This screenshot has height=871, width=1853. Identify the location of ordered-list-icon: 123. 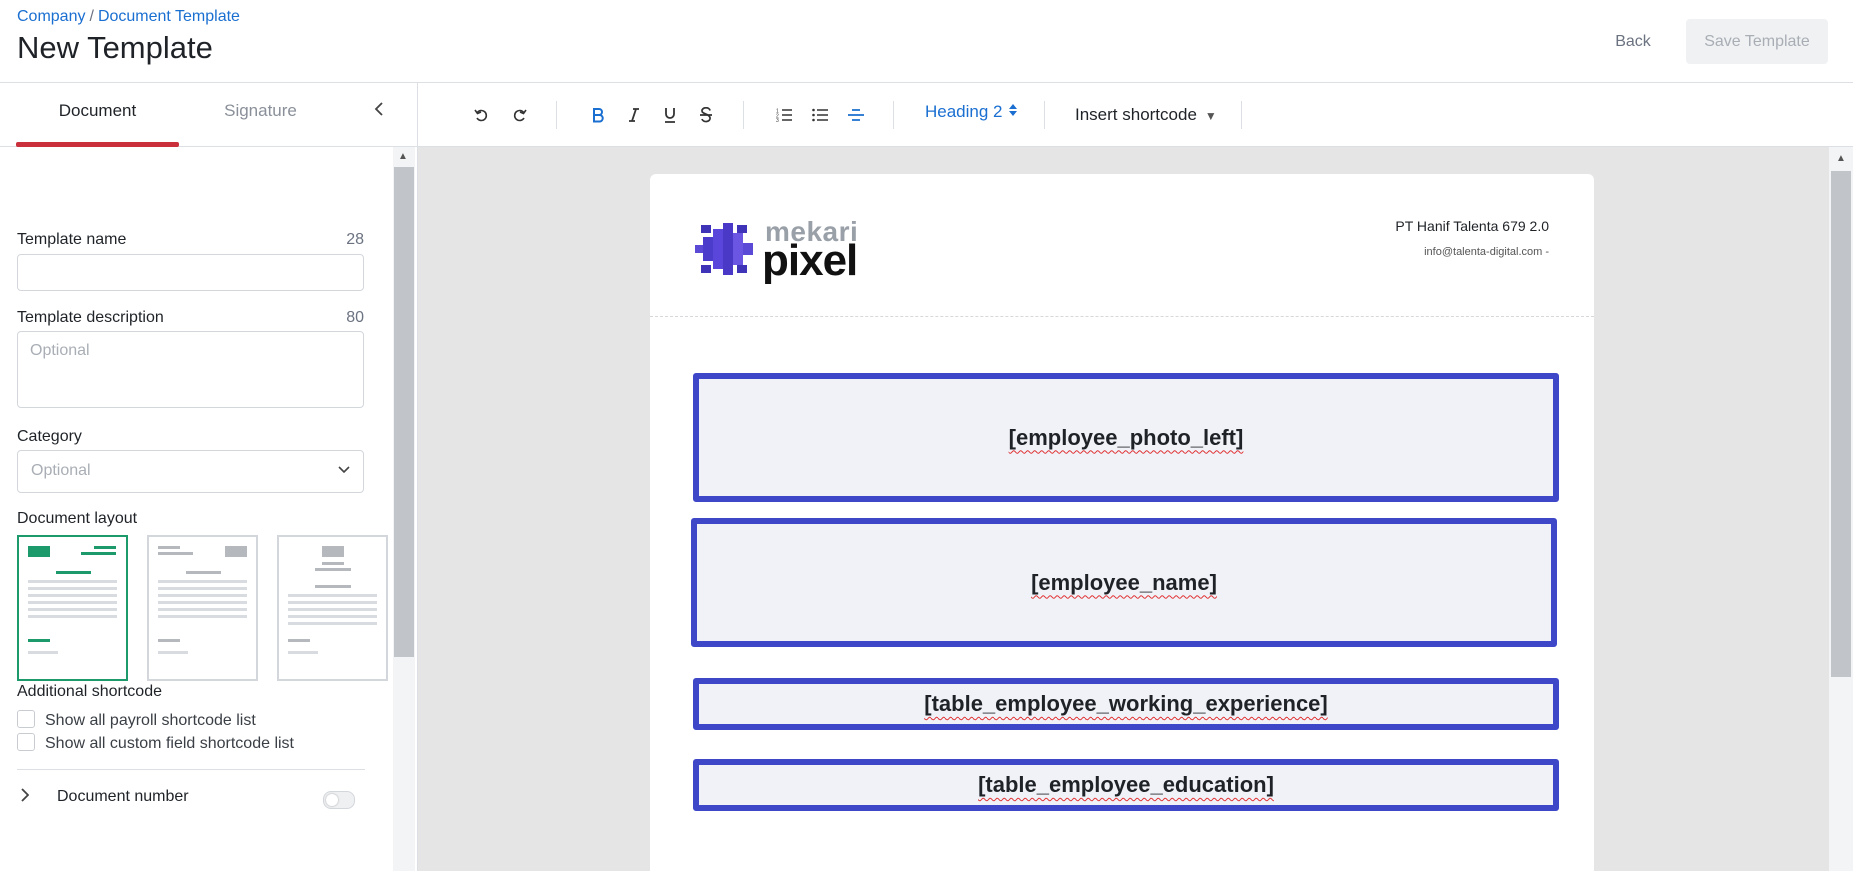
(784, 115).